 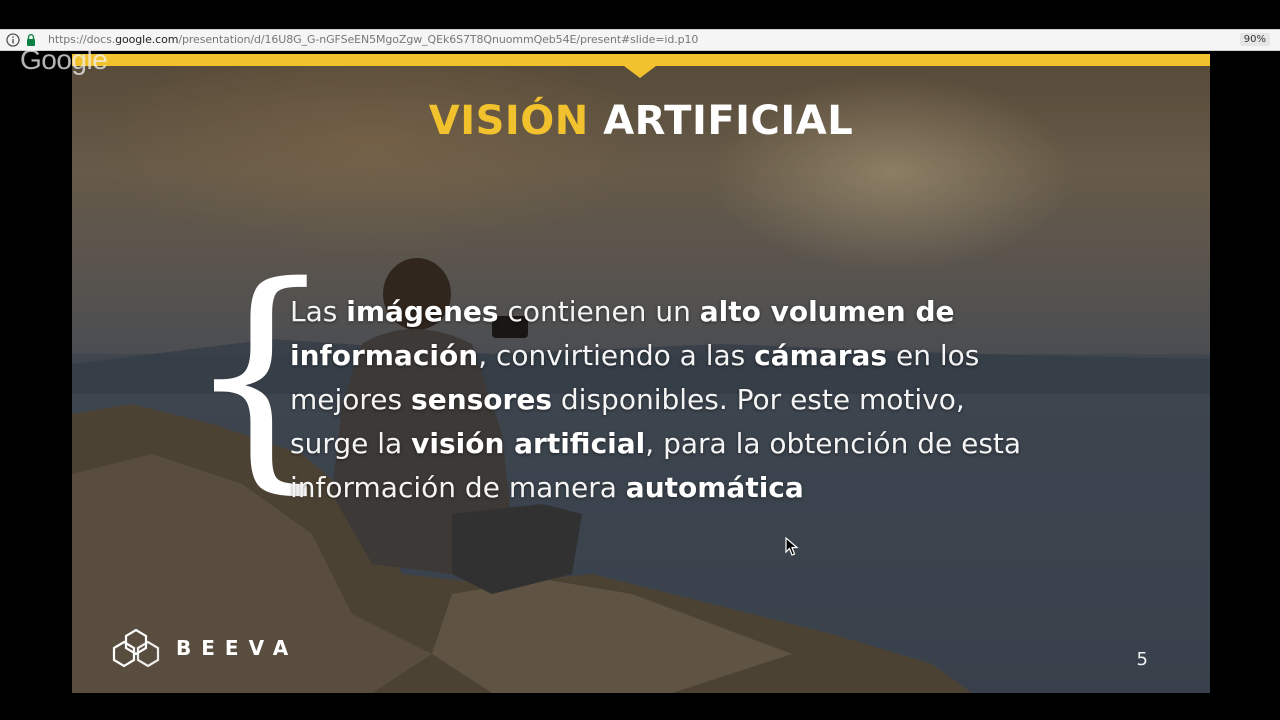 I want to click on beeva-brand-text: BEEVA, so click(x=237, y=648).